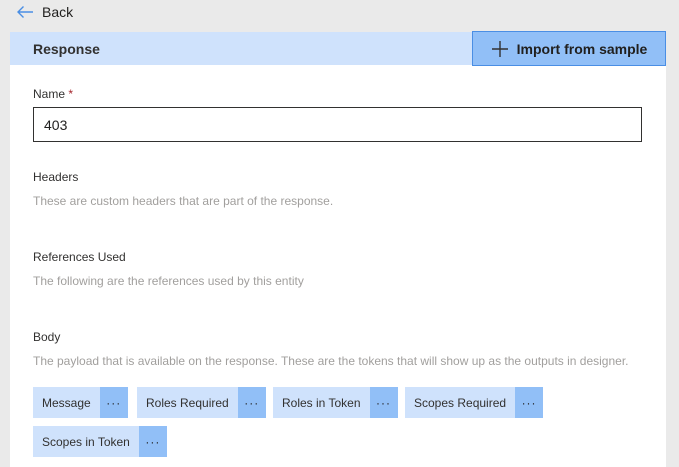 The image size is (679, 467). Describe the element at coordinates (25, 12) in the screenshot. I see `arrow-left-icon` at that location.